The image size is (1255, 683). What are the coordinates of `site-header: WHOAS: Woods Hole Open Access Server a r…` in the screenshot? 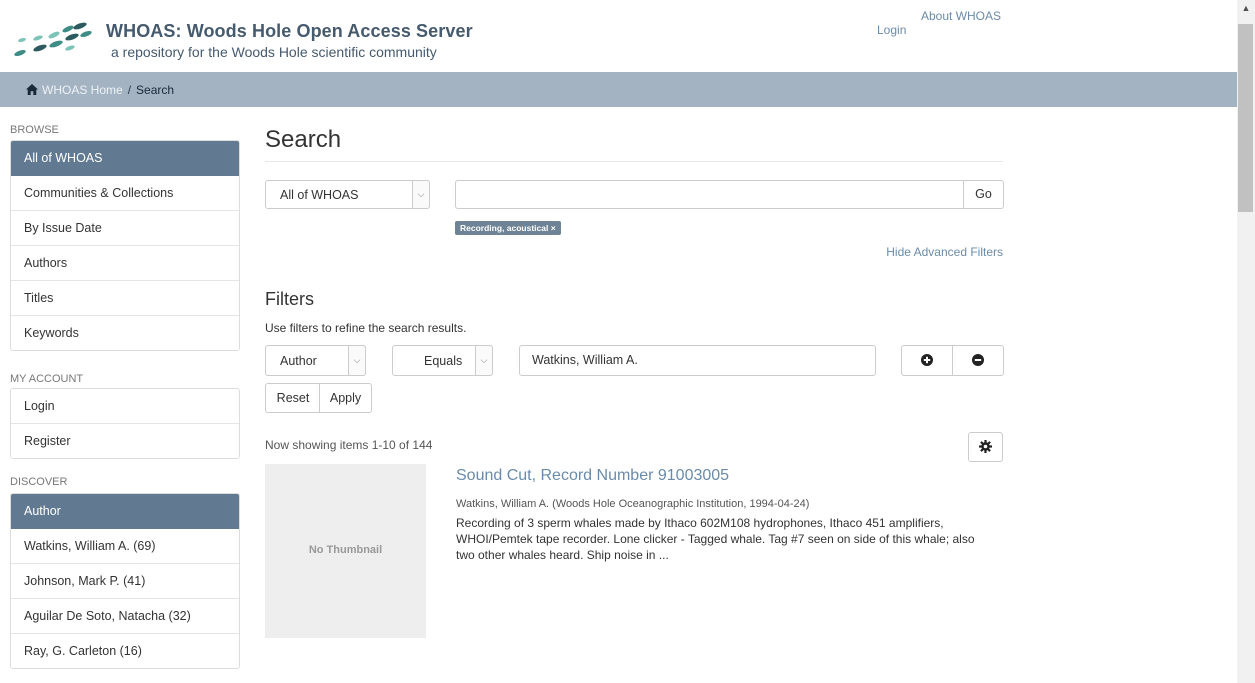 It's located at (618, 36).